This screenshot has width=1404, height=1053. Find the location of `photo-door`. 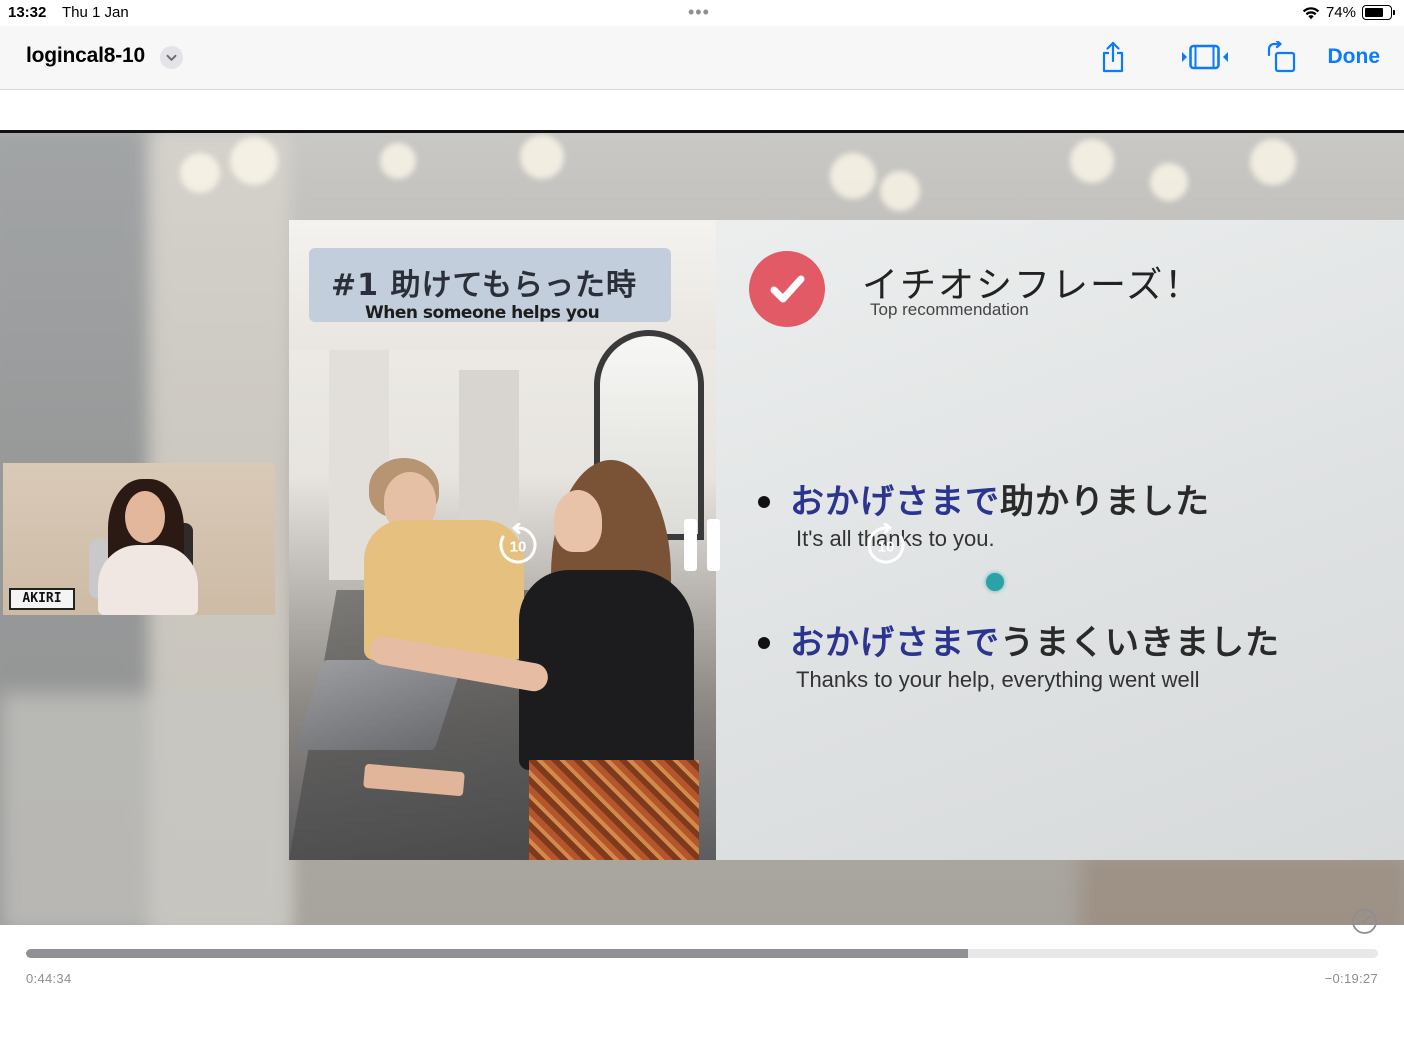

photo-door is located at coordinates (489, 455).